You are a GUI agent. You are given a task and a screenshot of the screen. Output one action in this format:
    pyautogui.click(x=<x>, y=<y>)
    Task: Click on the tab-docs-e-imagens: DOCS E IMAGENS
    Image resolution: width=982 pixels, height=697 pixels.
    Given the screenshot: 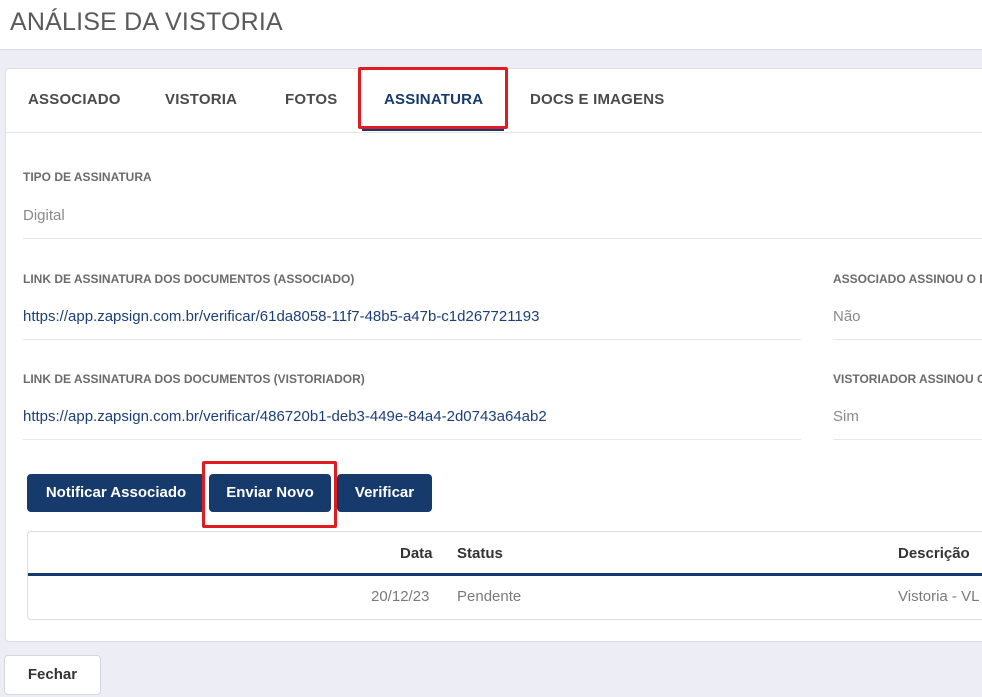 What is the action you would take?
    pyautogui.click(x=597, y=99)
    